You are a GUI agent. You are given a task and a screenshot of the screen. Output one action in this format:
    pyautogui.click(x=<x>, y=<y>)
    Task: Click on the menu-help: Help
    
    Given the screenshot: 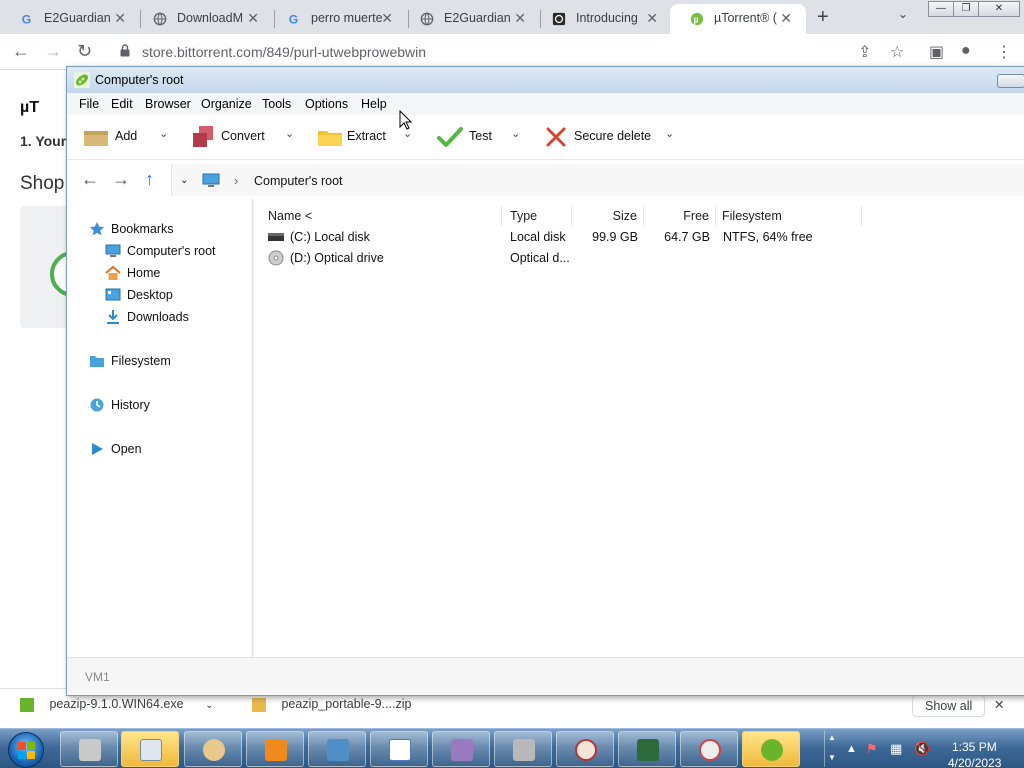 What is the action you would take?
    pyautogui.click(x=374, y=104)
    